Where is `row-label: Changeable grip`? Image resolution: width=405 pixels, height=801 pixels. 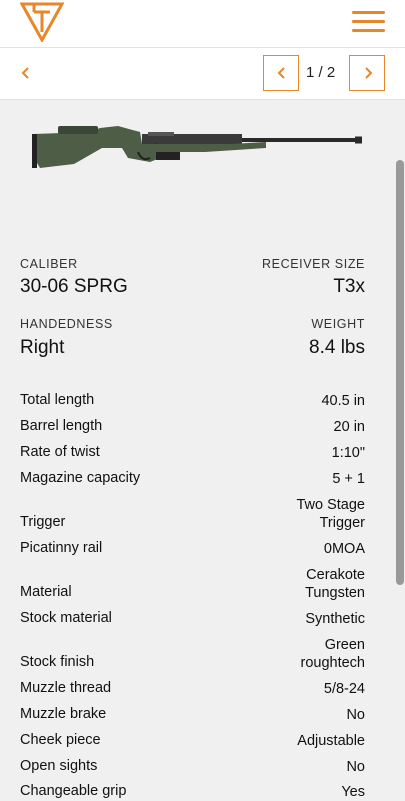 row-label: Changeable grip is located at coordinates (73, 791).